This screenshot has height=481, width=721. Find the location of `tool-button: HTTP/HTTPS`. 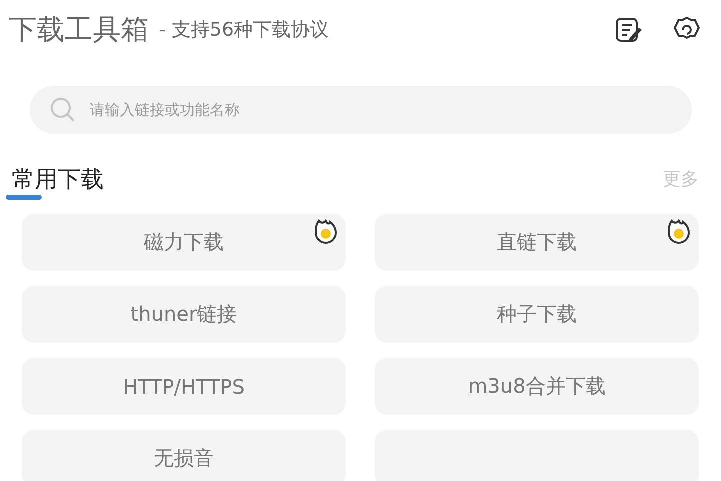

tool-button: HTTP/HTTPS is located at coordinates (184, 386).